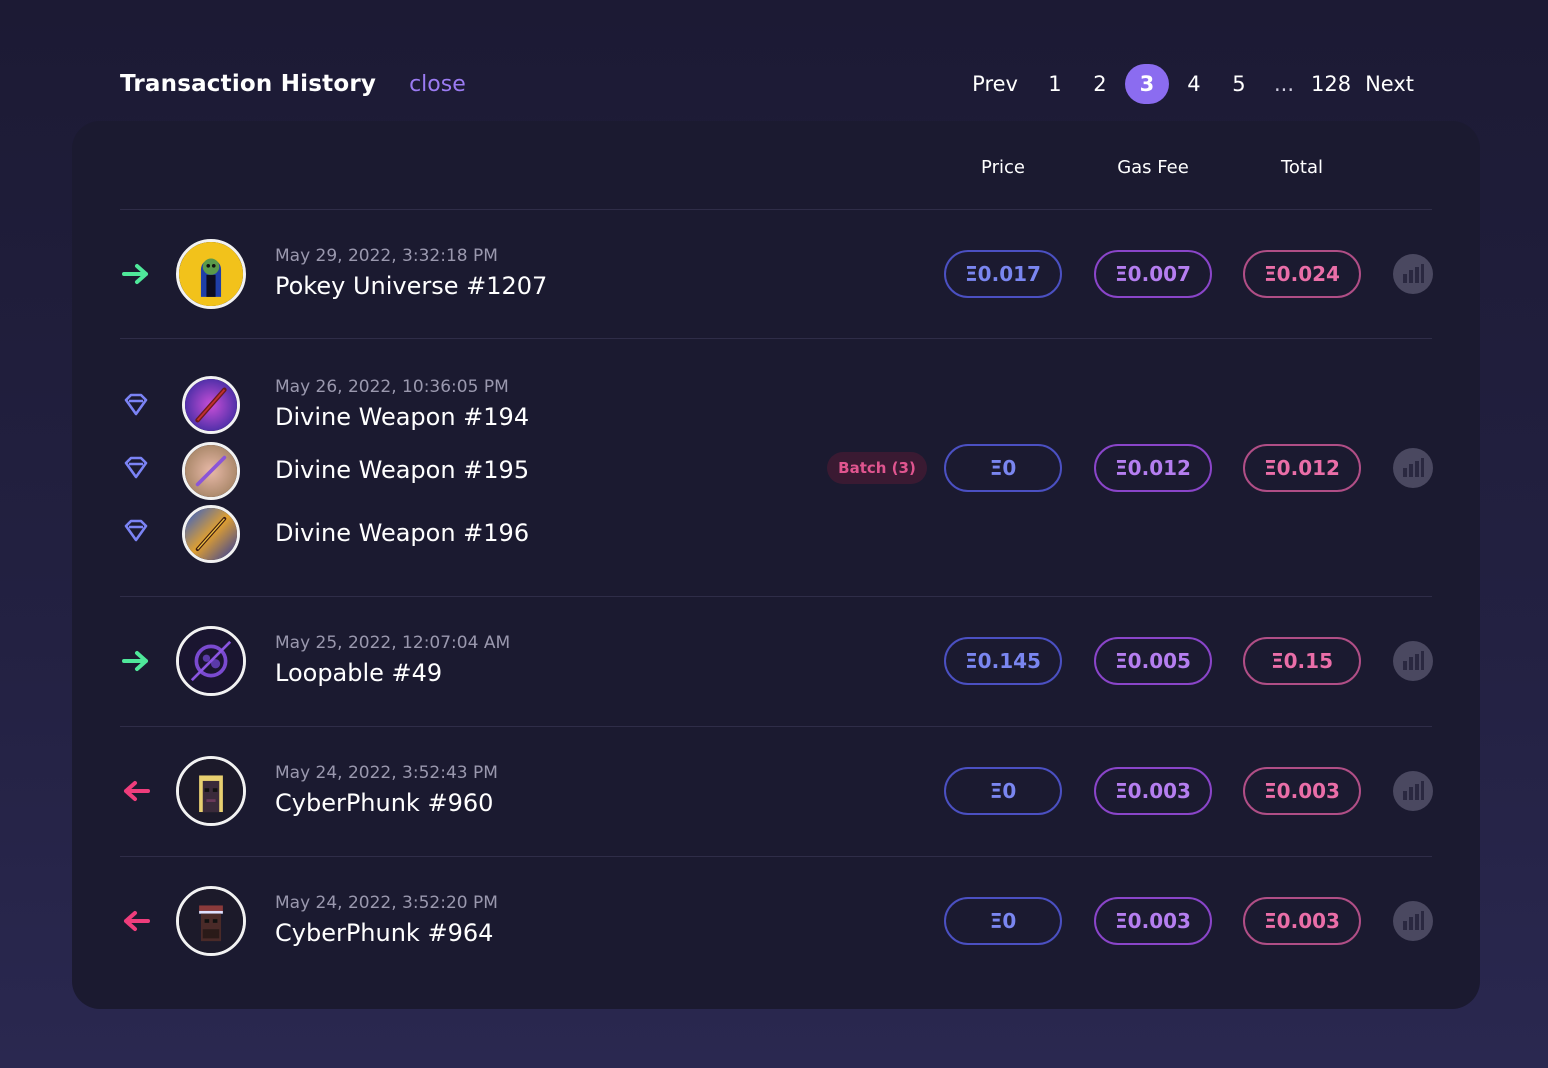  I want to click on pagination: Prev 1 2 3 4 5 ... 128 Next, so click(1200, 84).